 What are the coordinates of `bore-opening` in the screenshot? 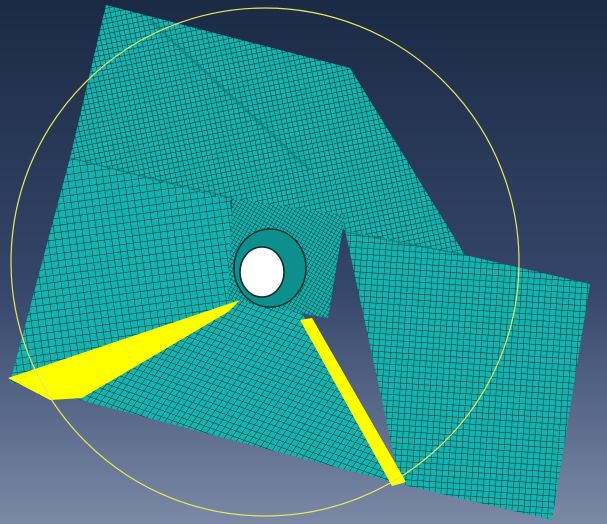 It's located at (262, 272).